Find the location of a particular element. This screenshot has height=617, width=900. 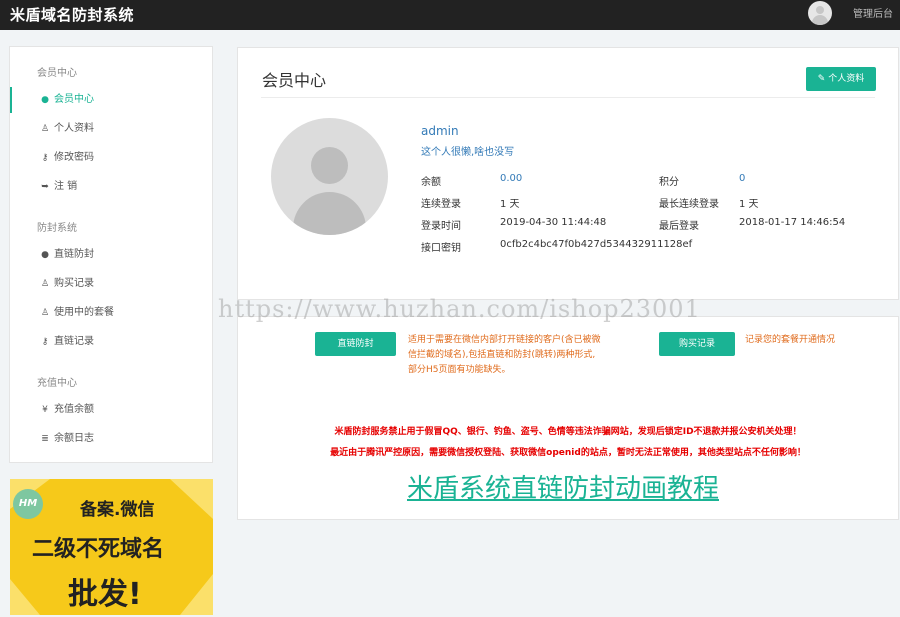

sidebar-item-link-records: ⚷ 直链记录 is located at coordinates (111, 342).